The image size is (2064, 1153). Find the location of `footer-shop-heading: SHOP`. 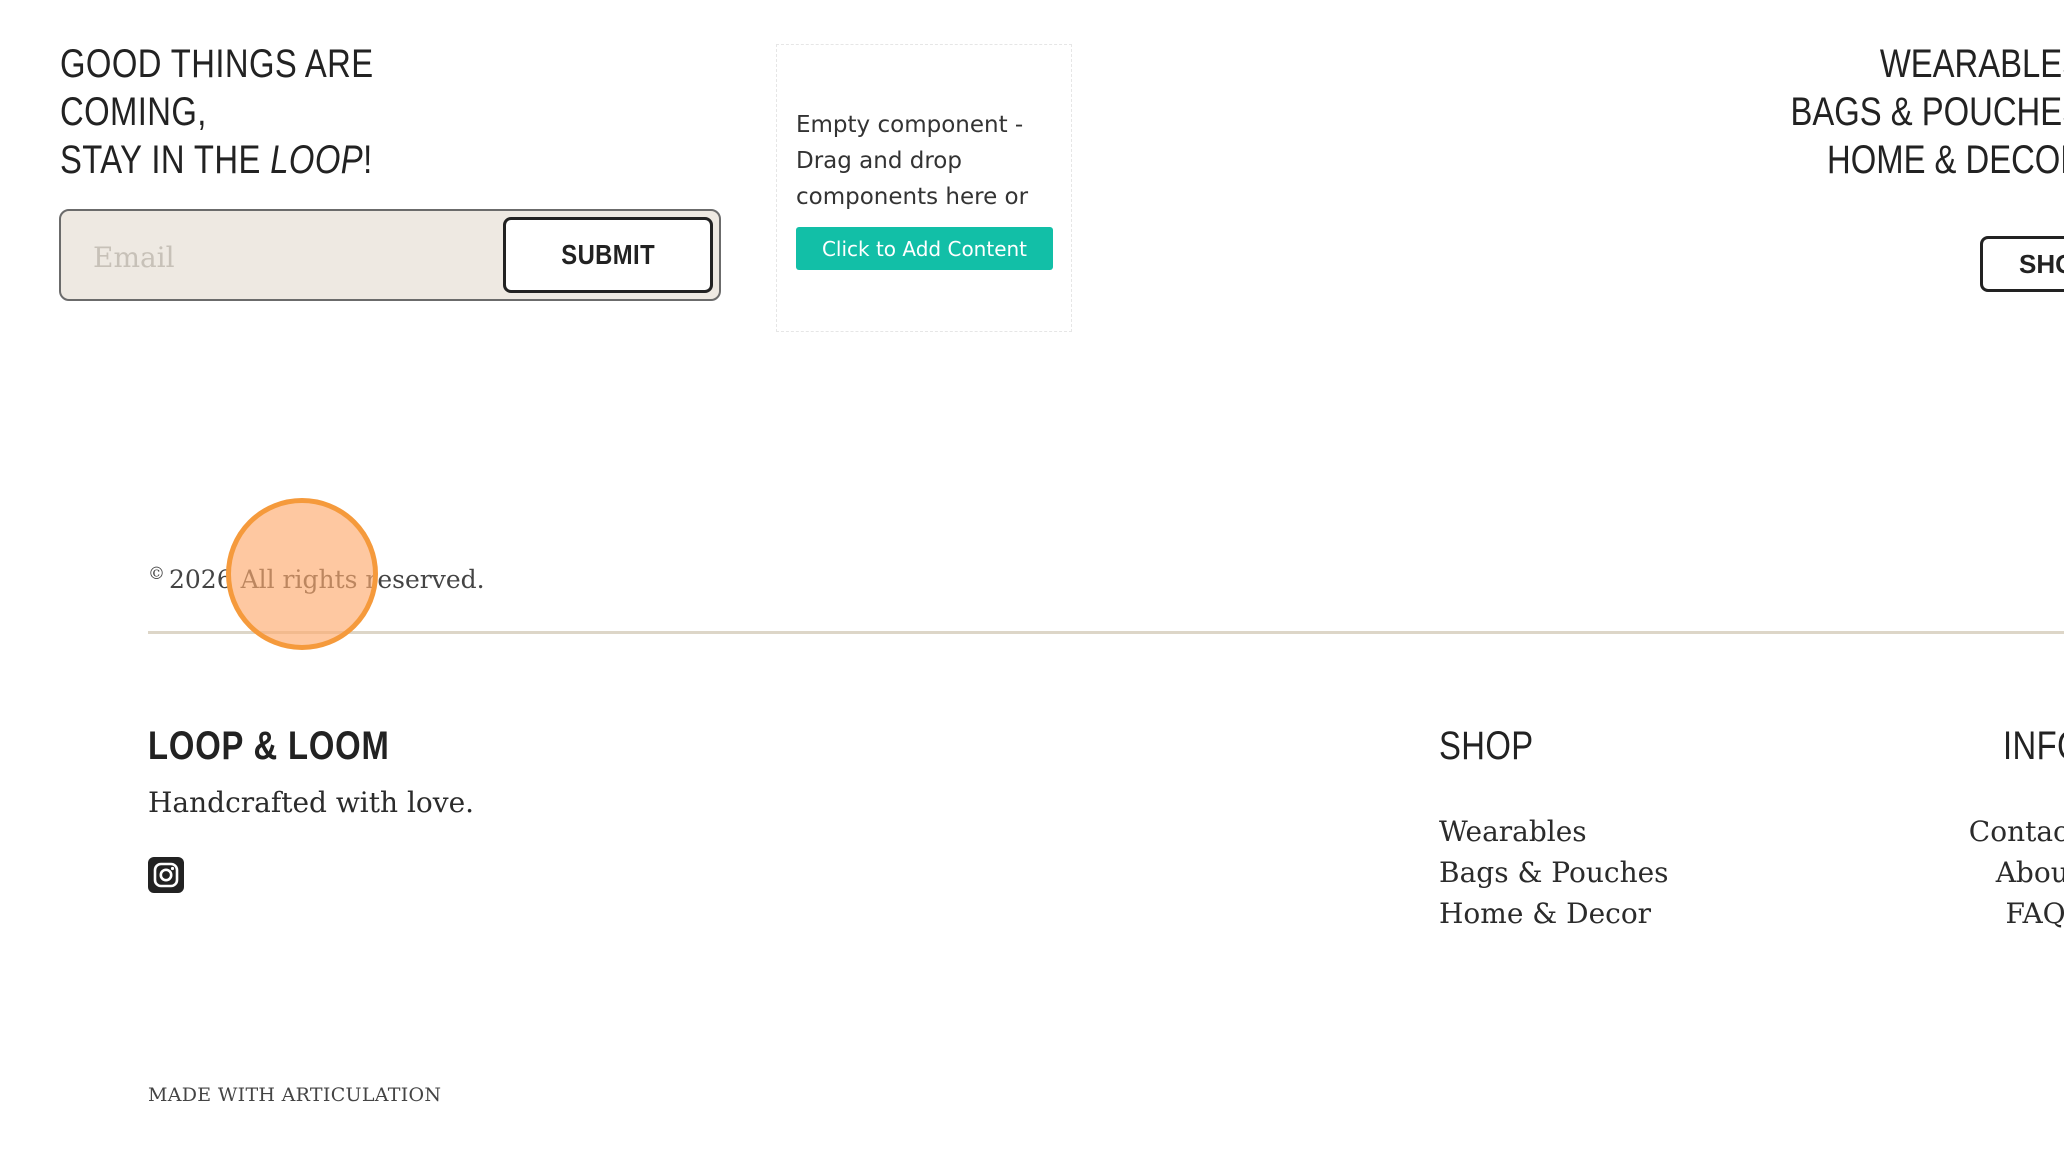

footer-shop-heading: SHOP is located at coordinates (1486, 746).